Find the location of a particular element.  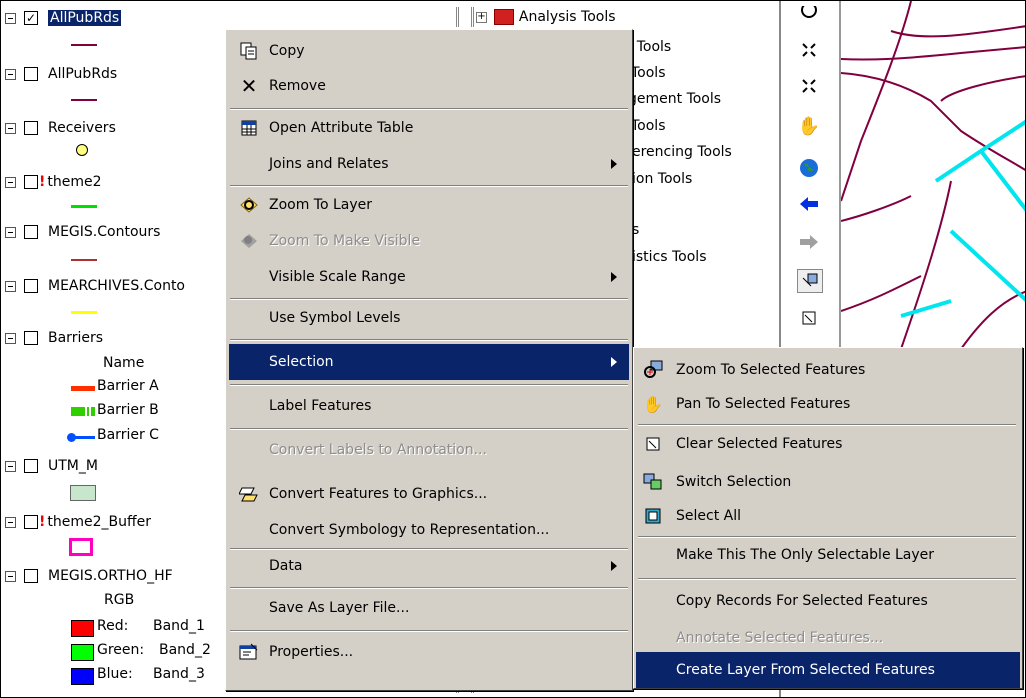

tree-item: s is located at coordinates (635, 230).